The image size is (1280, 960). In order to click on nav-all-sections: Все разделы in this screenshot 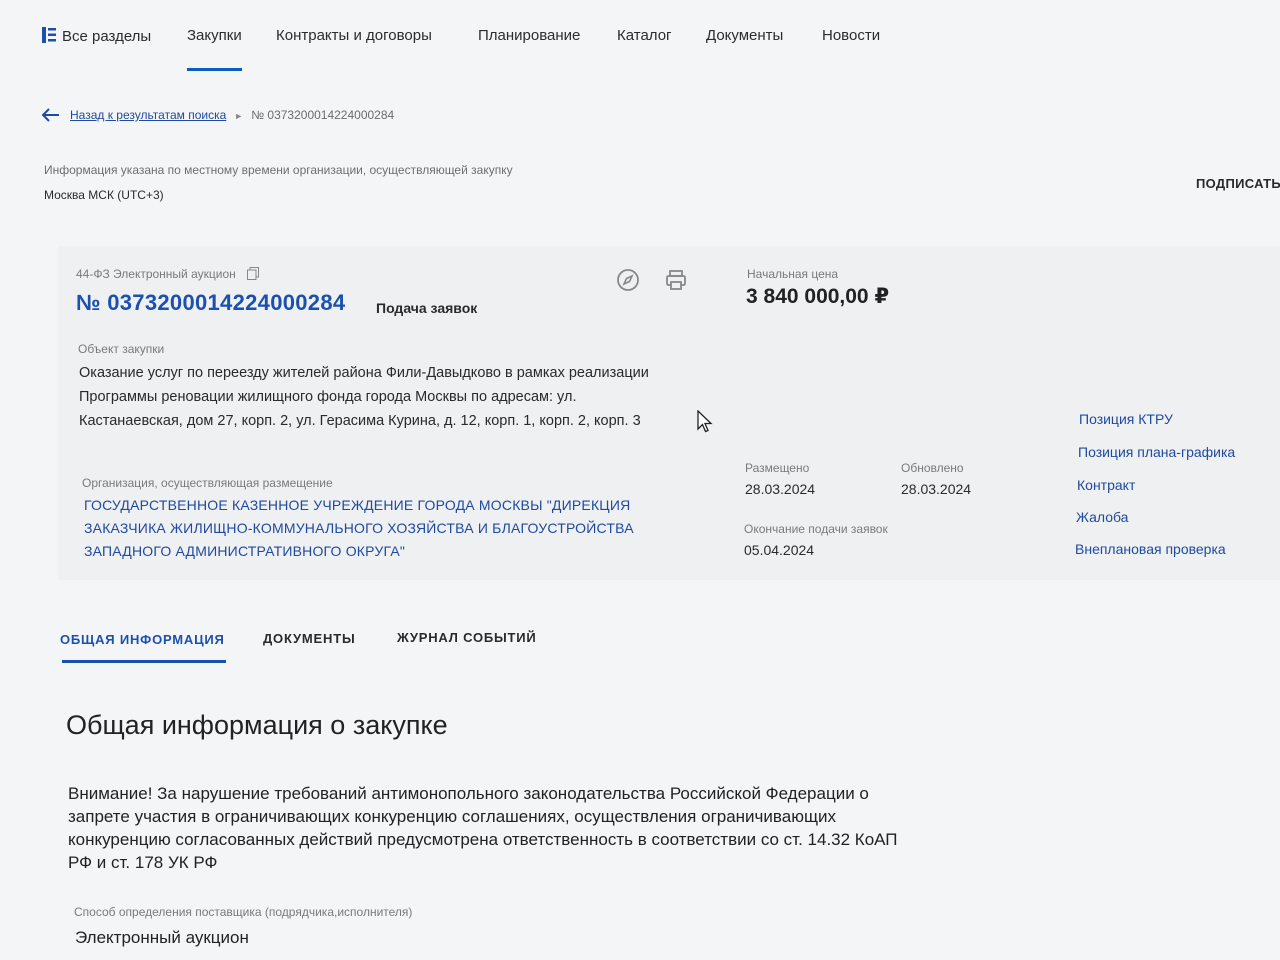, I will do `click(96, 36)`.